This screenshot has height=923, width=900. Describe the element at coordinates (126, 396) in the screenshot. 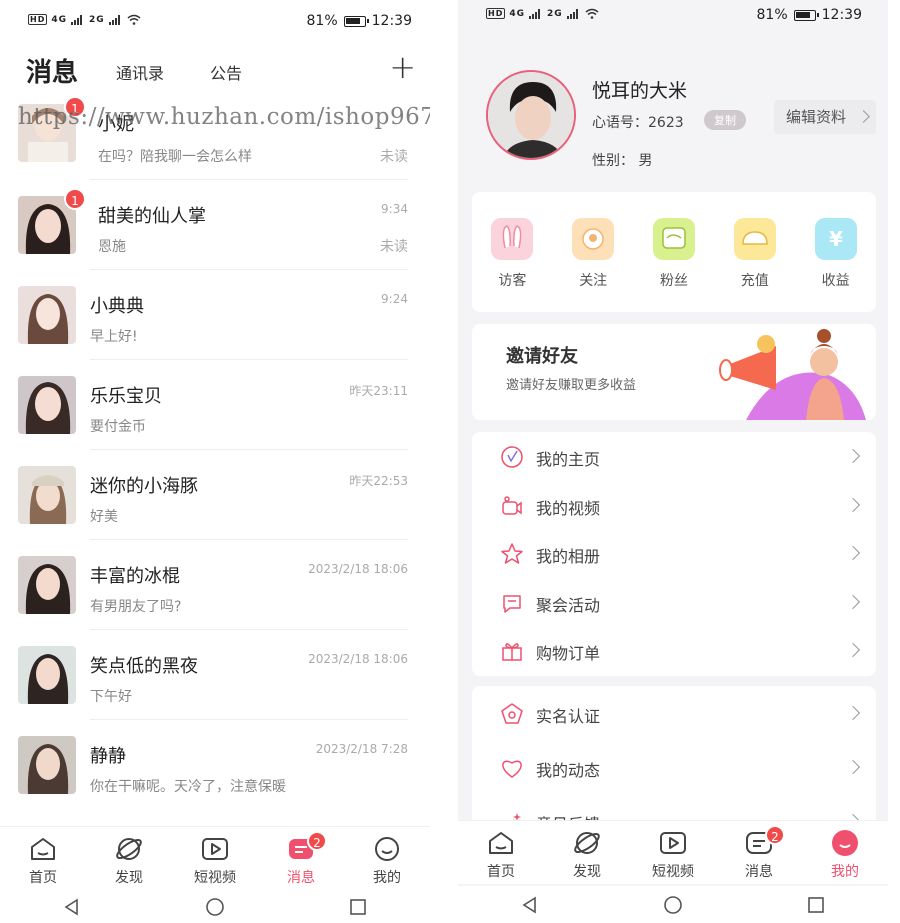

I see `chat-name: 乐乐宝贝` at that location.